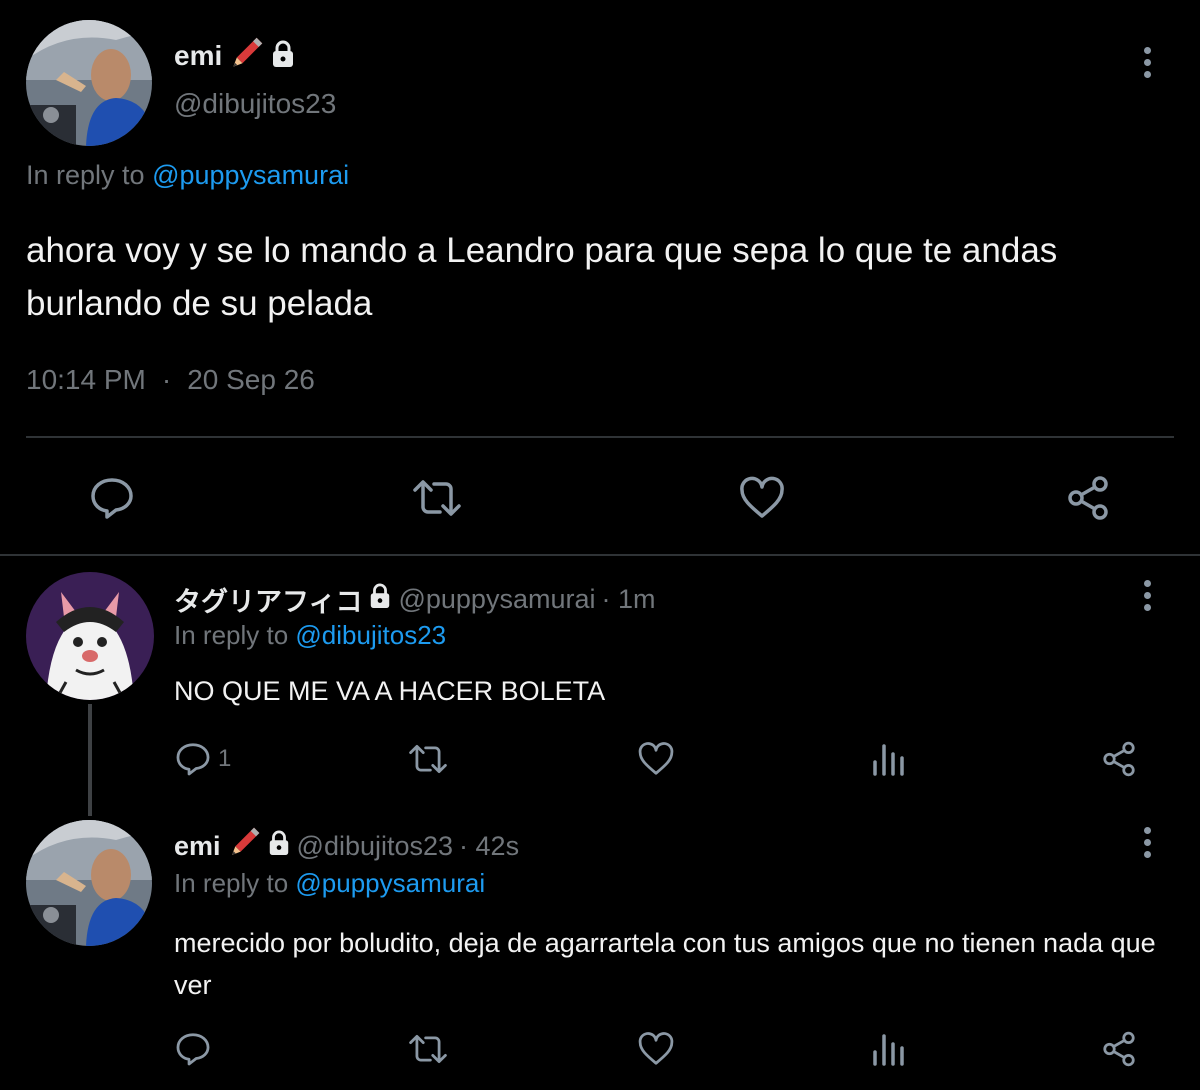  What do you see at coordinates (90, 760) in the screenshot?
I see `thread-line` at bounding box center [90, 760].